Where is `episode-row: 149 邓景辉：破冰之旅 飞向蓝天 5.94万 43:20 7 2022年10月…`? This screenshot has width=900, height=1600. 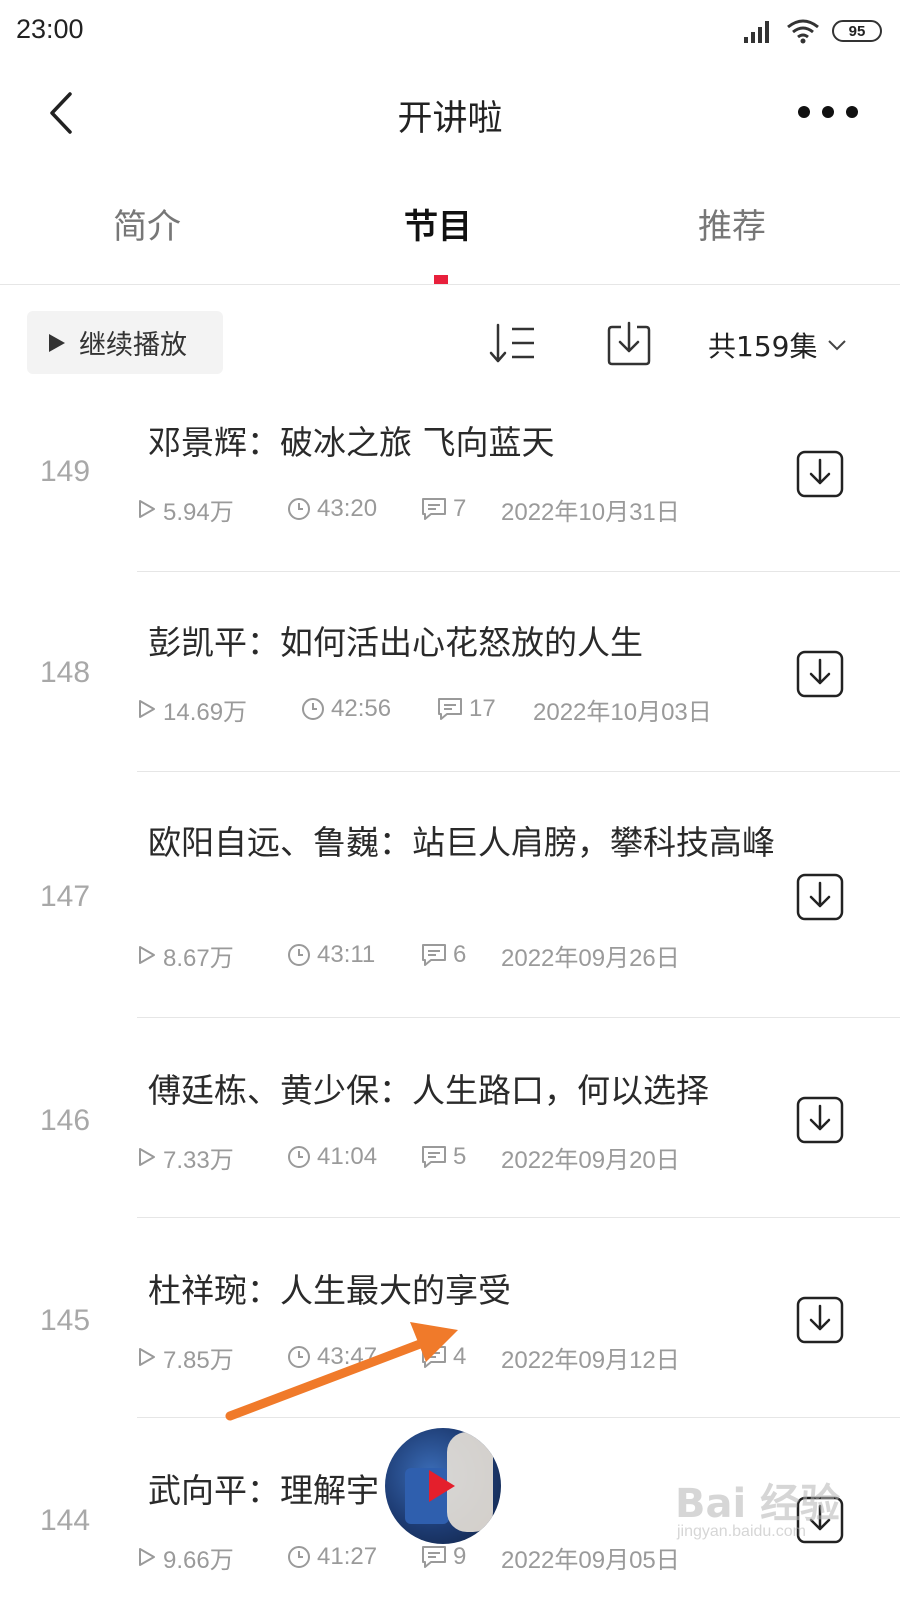 episode-row: 149 邓景辉：破冰之旅 飞向蓝天 5.94万 43:20 7 2022年10月… is located at coordinates (450, 486).